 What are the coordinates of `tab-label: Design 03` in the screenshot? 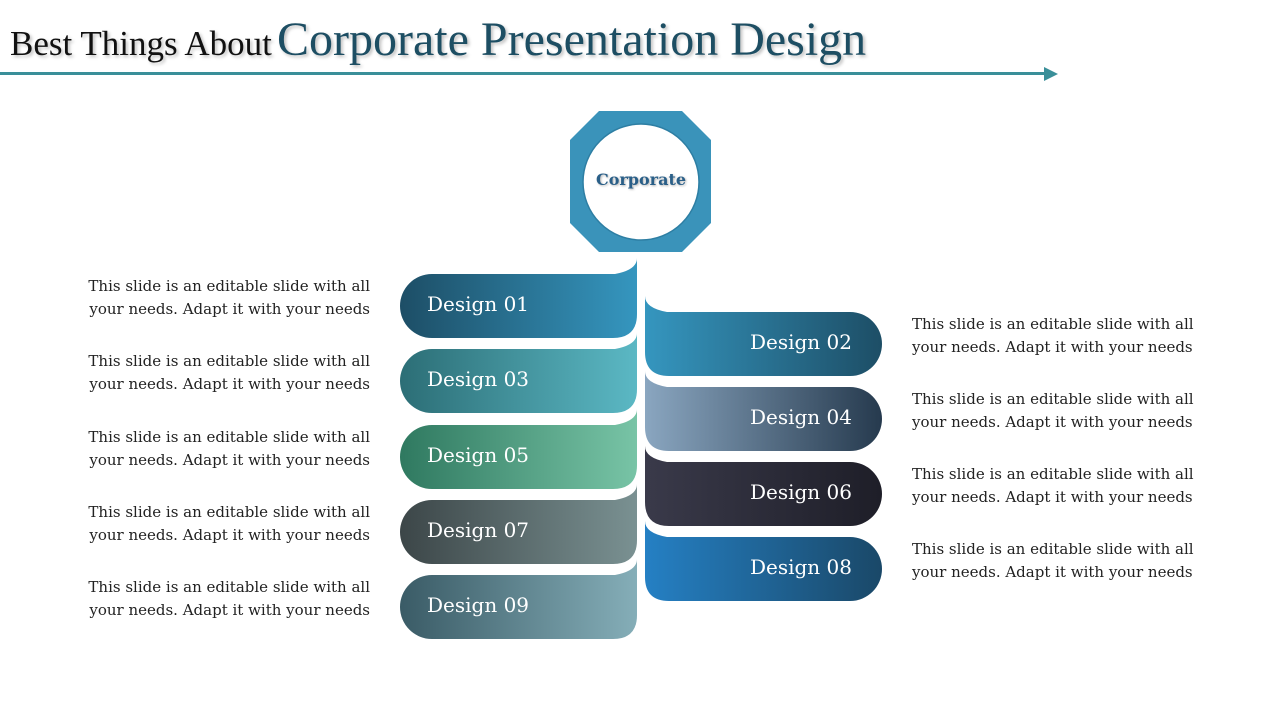 It's located at (478, 379).